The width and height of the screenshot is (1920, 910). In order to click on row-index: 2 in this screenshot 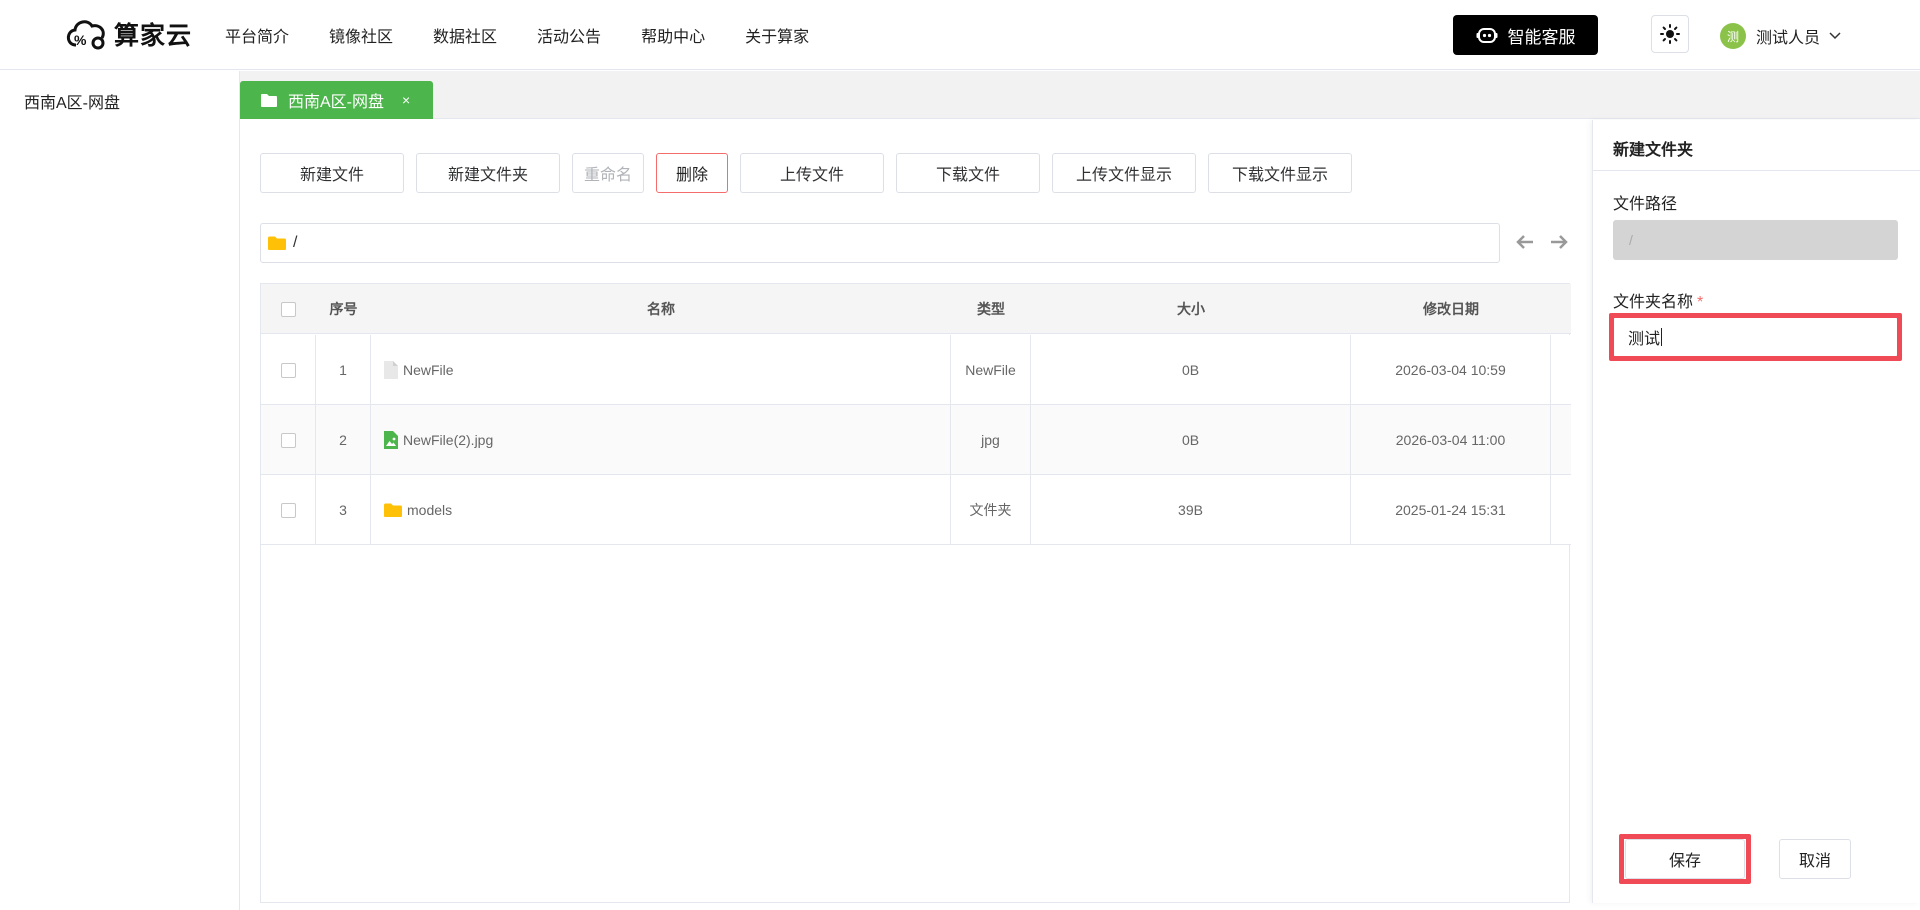, I will do `click(343, 440)`.